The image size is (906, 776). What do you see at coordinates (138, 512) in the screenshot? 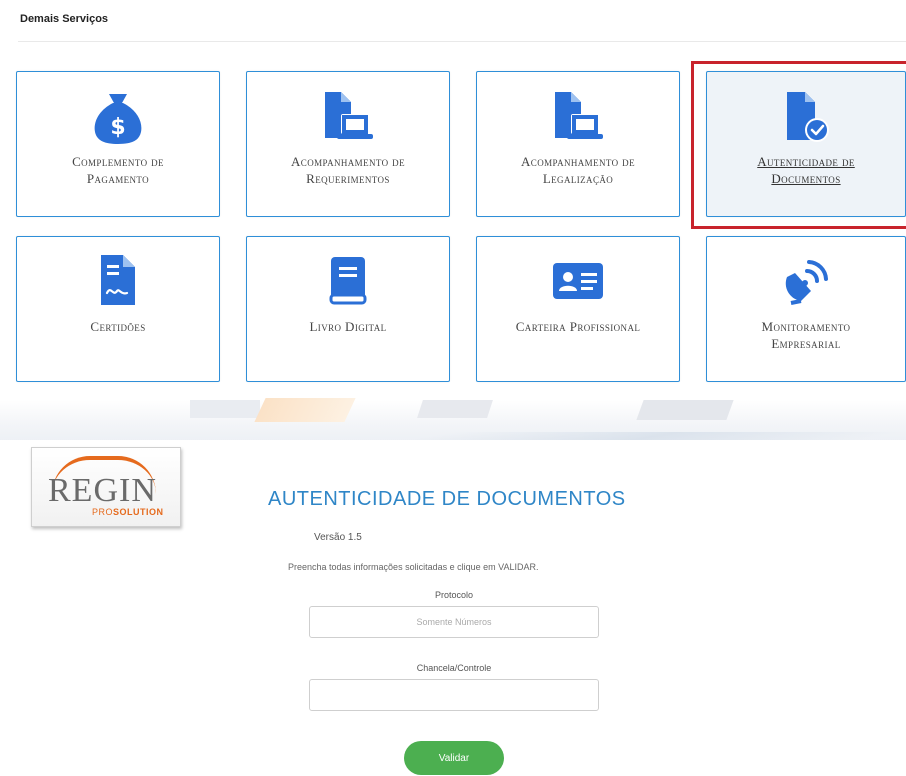
I see `logo-subtitle-b: SOLUTION` at bounding box center [138, 512].